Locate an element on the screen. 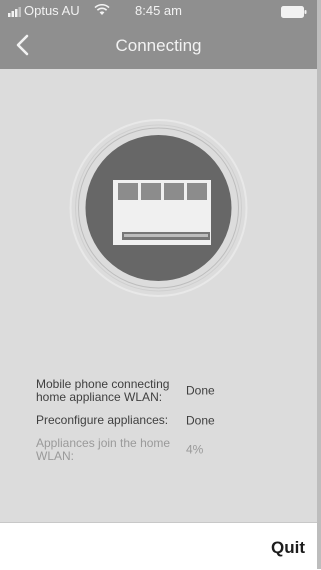  quit-button: Quit is located at coordinates (288, 548).